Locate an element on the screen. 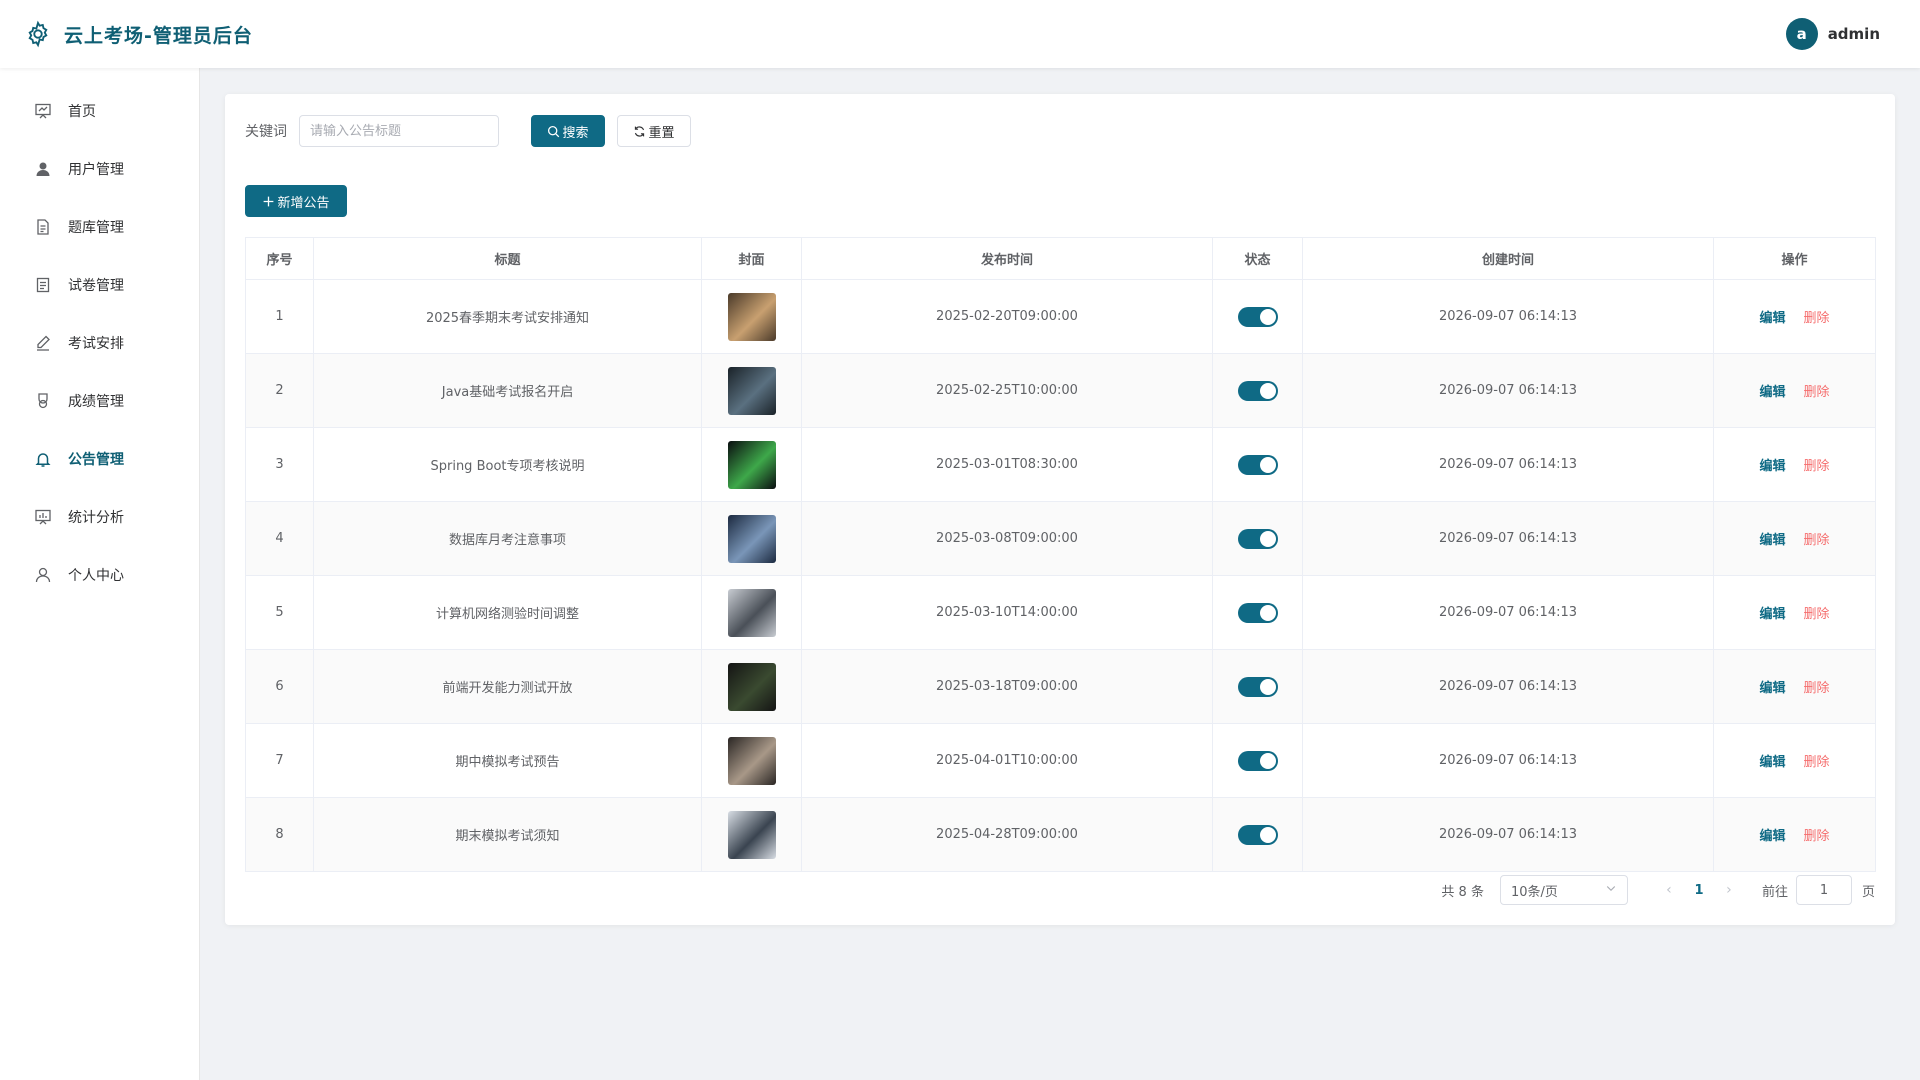 The width and height of the screenshot is (1920, 1080). page-unit-label: 页 is located at coordinates (1868, 892).